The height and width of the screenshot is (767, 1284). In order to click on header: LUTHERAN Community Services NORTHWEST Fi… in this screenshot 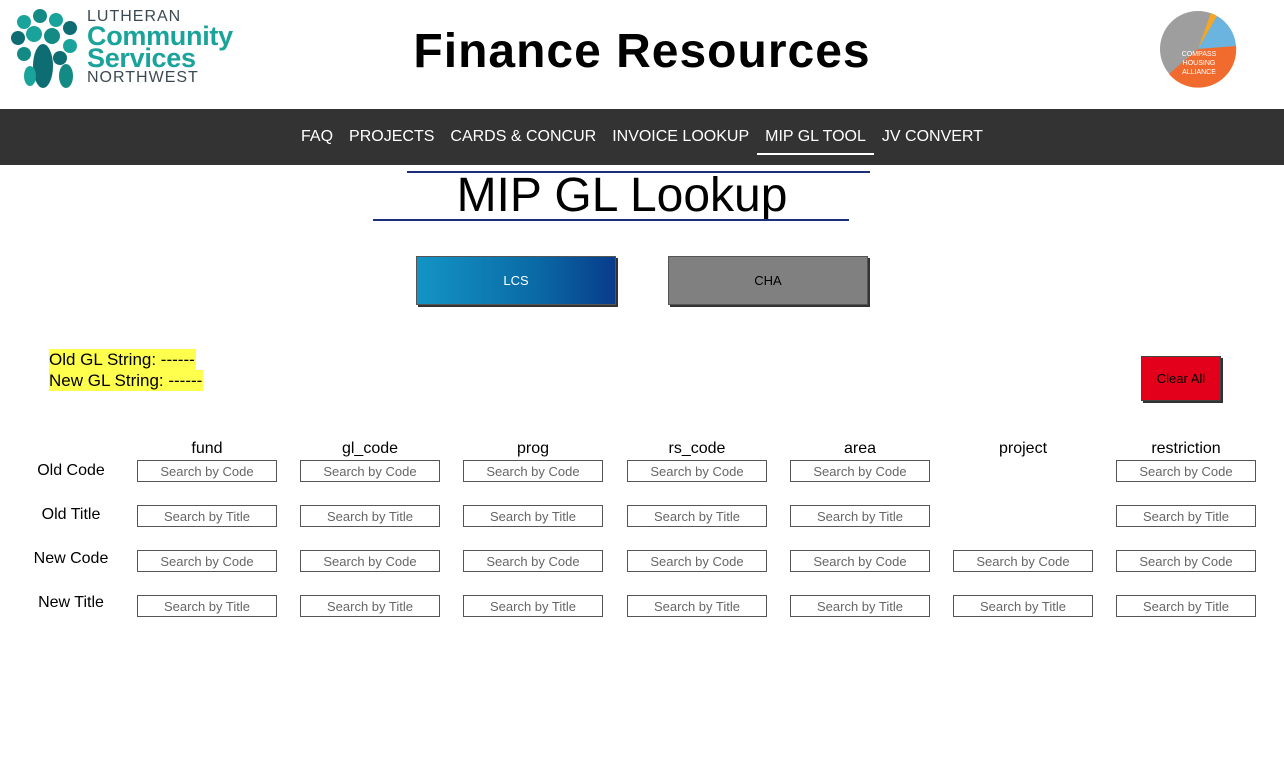, I will do `click(642, 54)`.